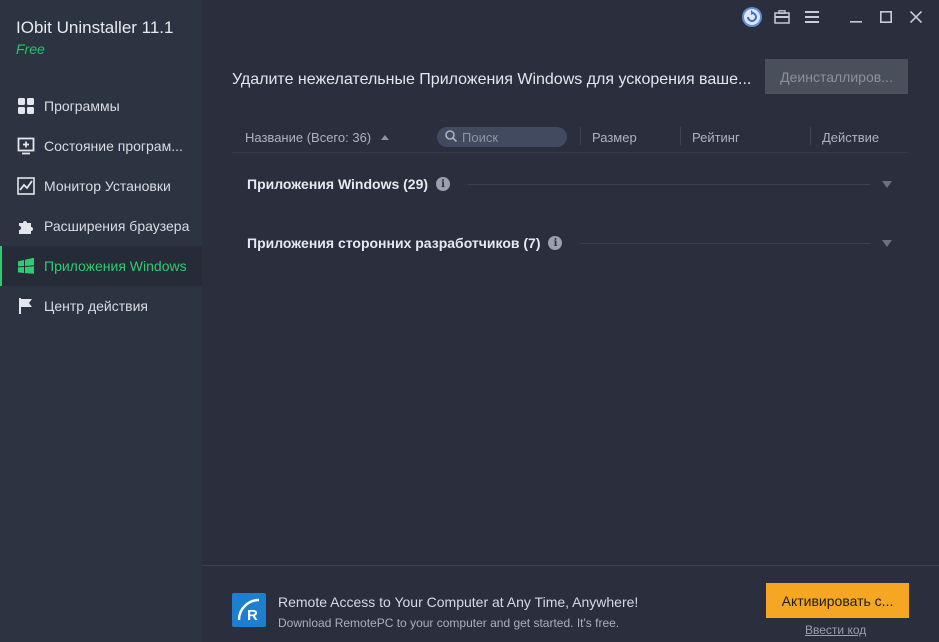 This screenshot has height=642, width=939. What do you see at coordinates (26, 186) in the screenshot?
I see `chart-line-icon` at bounding box center [26, 186].